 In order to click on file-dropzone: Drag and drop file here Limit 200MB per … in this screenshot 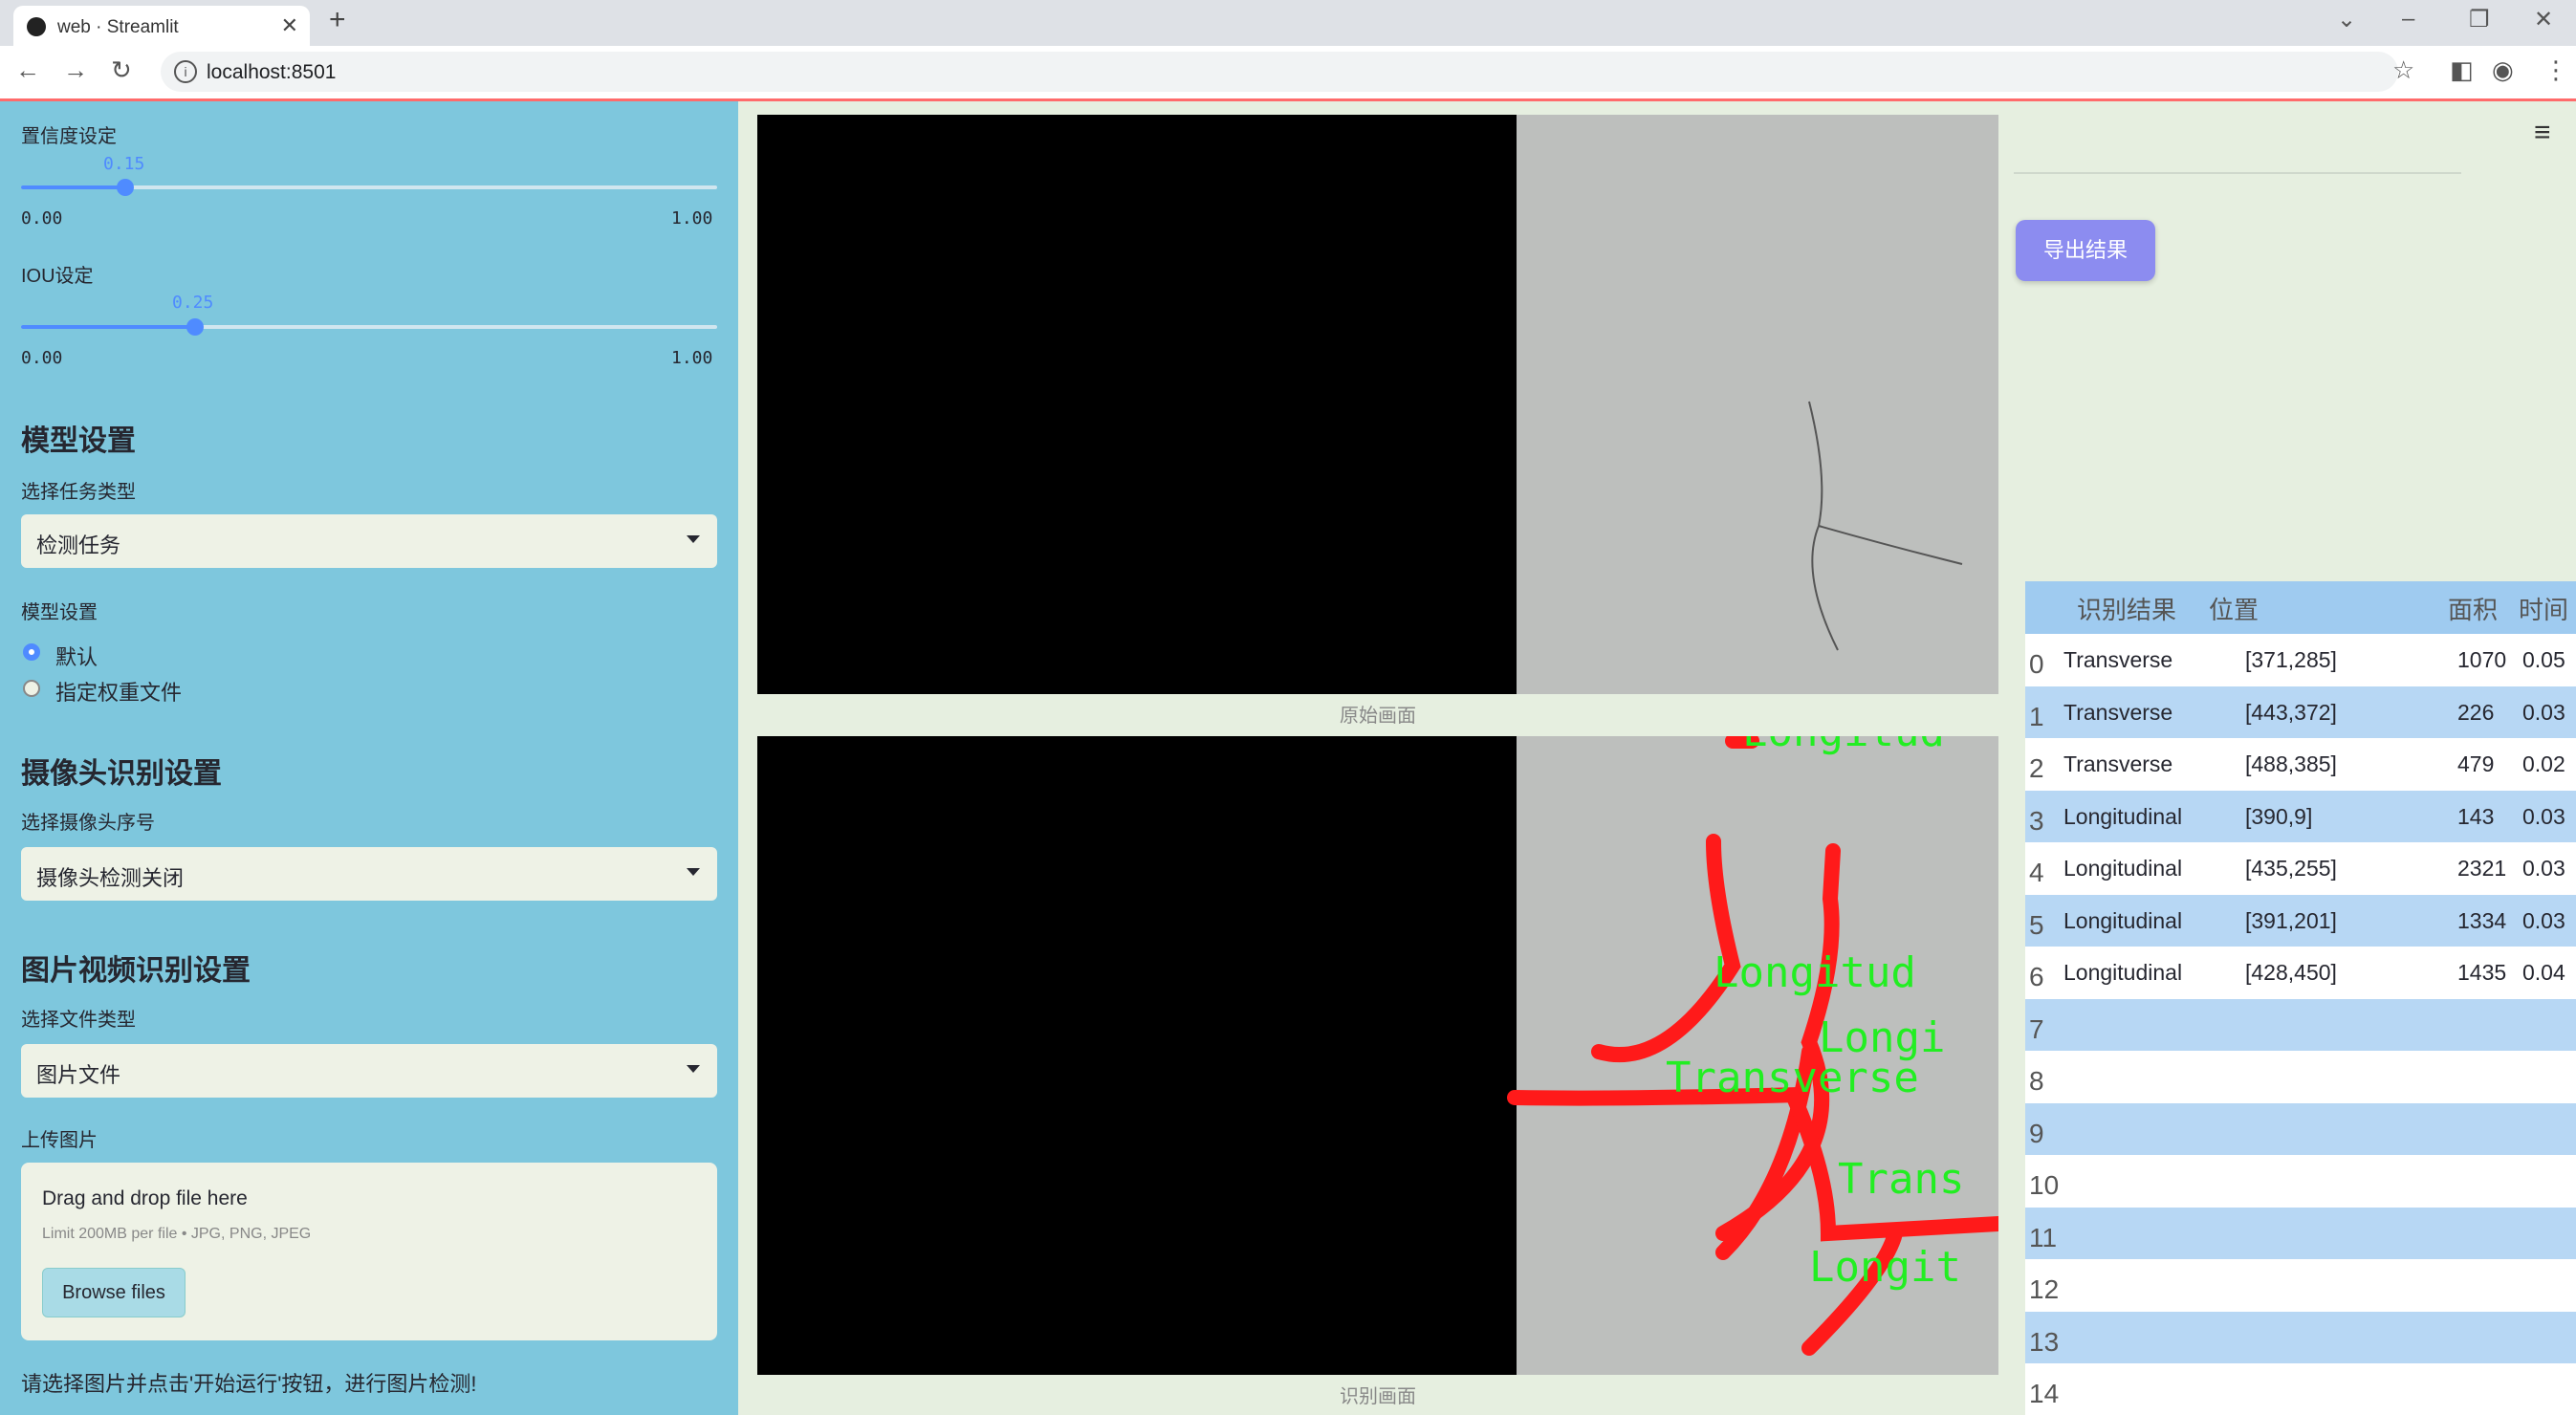, I will do `click(369, 1251)`.